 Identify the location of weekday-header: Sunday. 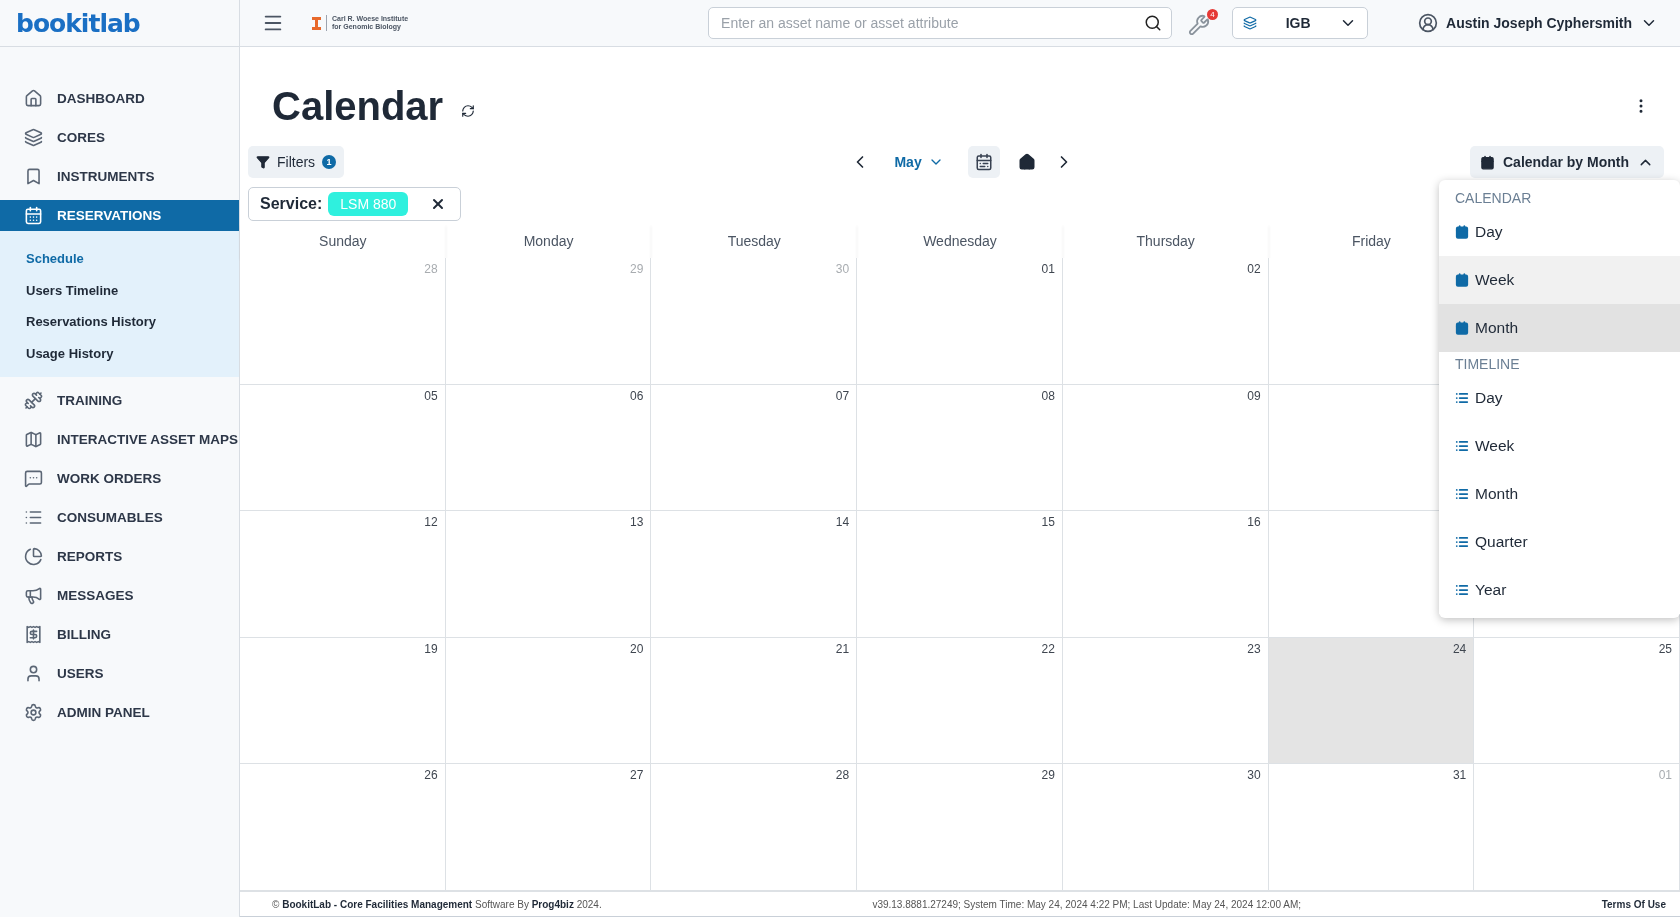
(343, 241).